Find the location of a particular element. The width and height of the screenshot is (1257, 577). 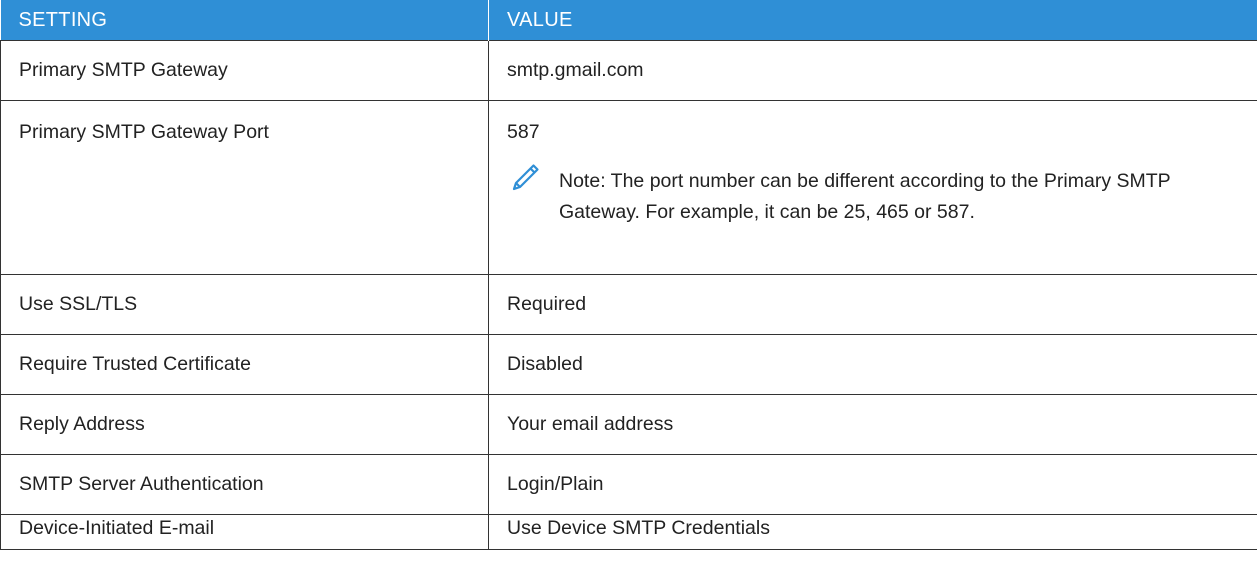

setting-cell: Primary SMTP Gateway Port is located at coordinates (244, 187).